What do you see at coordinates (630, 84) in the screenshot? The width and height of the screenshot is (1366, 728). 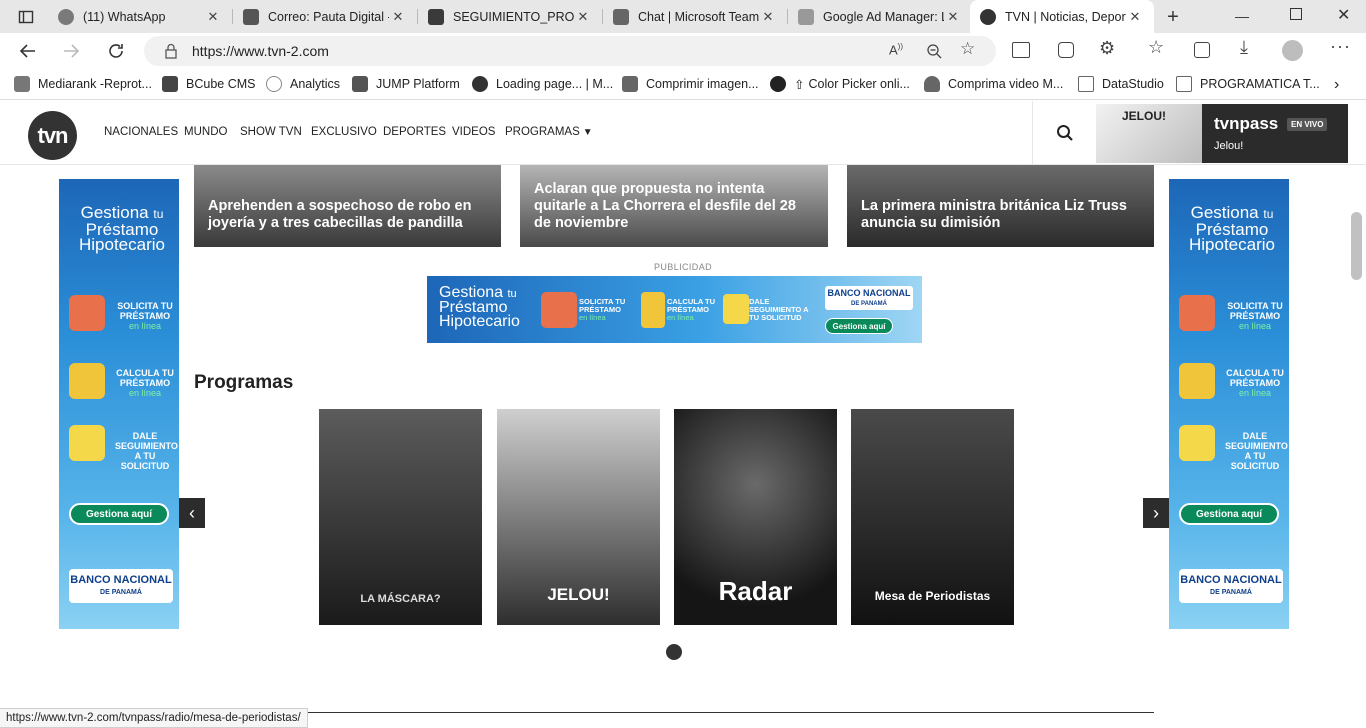 I see `compress-image-icon` at bounding box center [630, 84].